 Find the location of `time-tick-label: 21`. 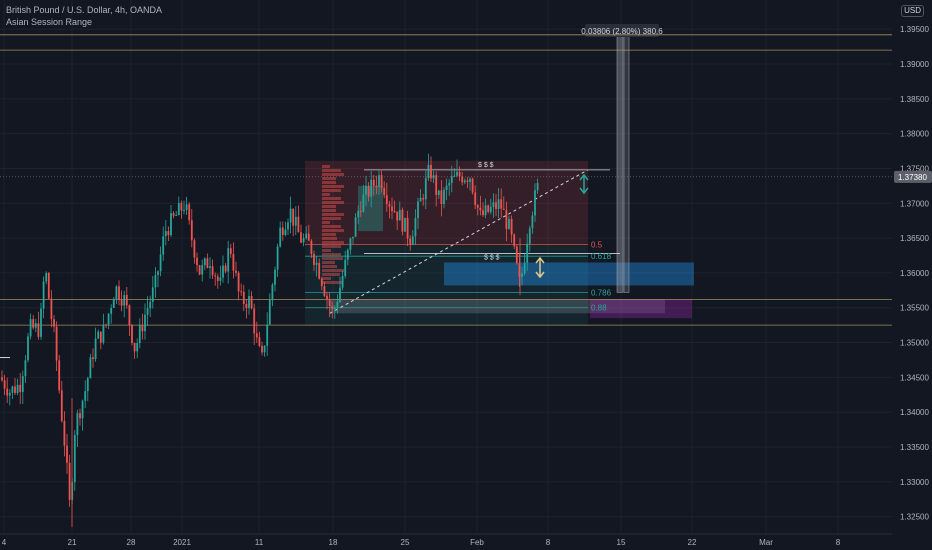

time-tick-label: 21 is located at coordinates (72, 542).